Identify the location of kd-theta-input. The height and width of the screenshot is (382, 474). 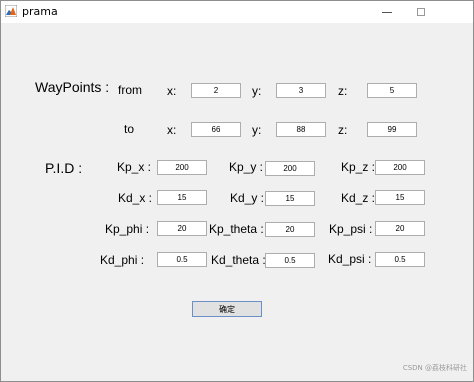
(290, 260).